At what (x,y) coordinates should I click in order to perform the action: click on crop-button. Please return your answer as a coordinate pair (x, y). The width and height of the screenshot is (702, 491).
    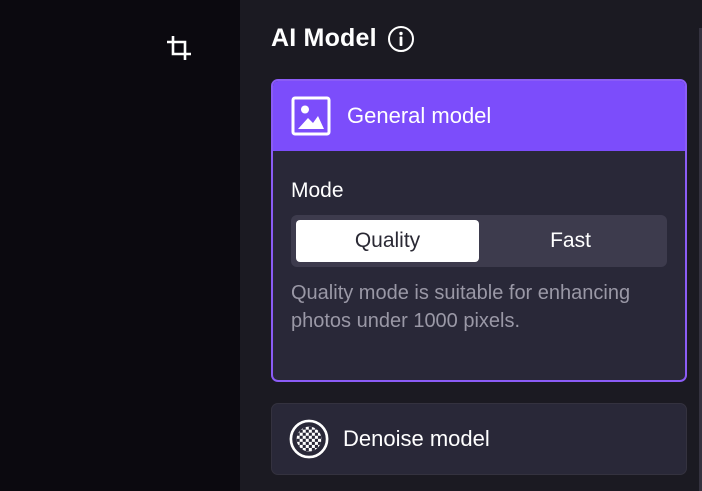
    Looking at the image, I should click on (179, 50).